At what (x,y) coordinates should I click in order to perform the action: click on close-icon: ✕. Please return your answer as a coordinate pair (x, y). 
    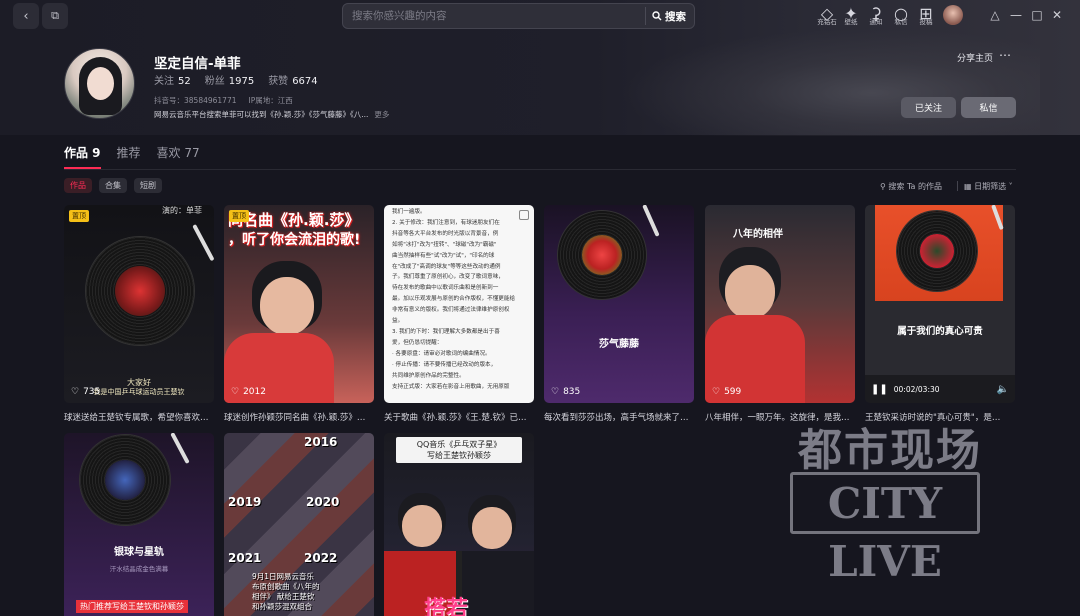
    Looking at the image, I should click on (1057, 15).